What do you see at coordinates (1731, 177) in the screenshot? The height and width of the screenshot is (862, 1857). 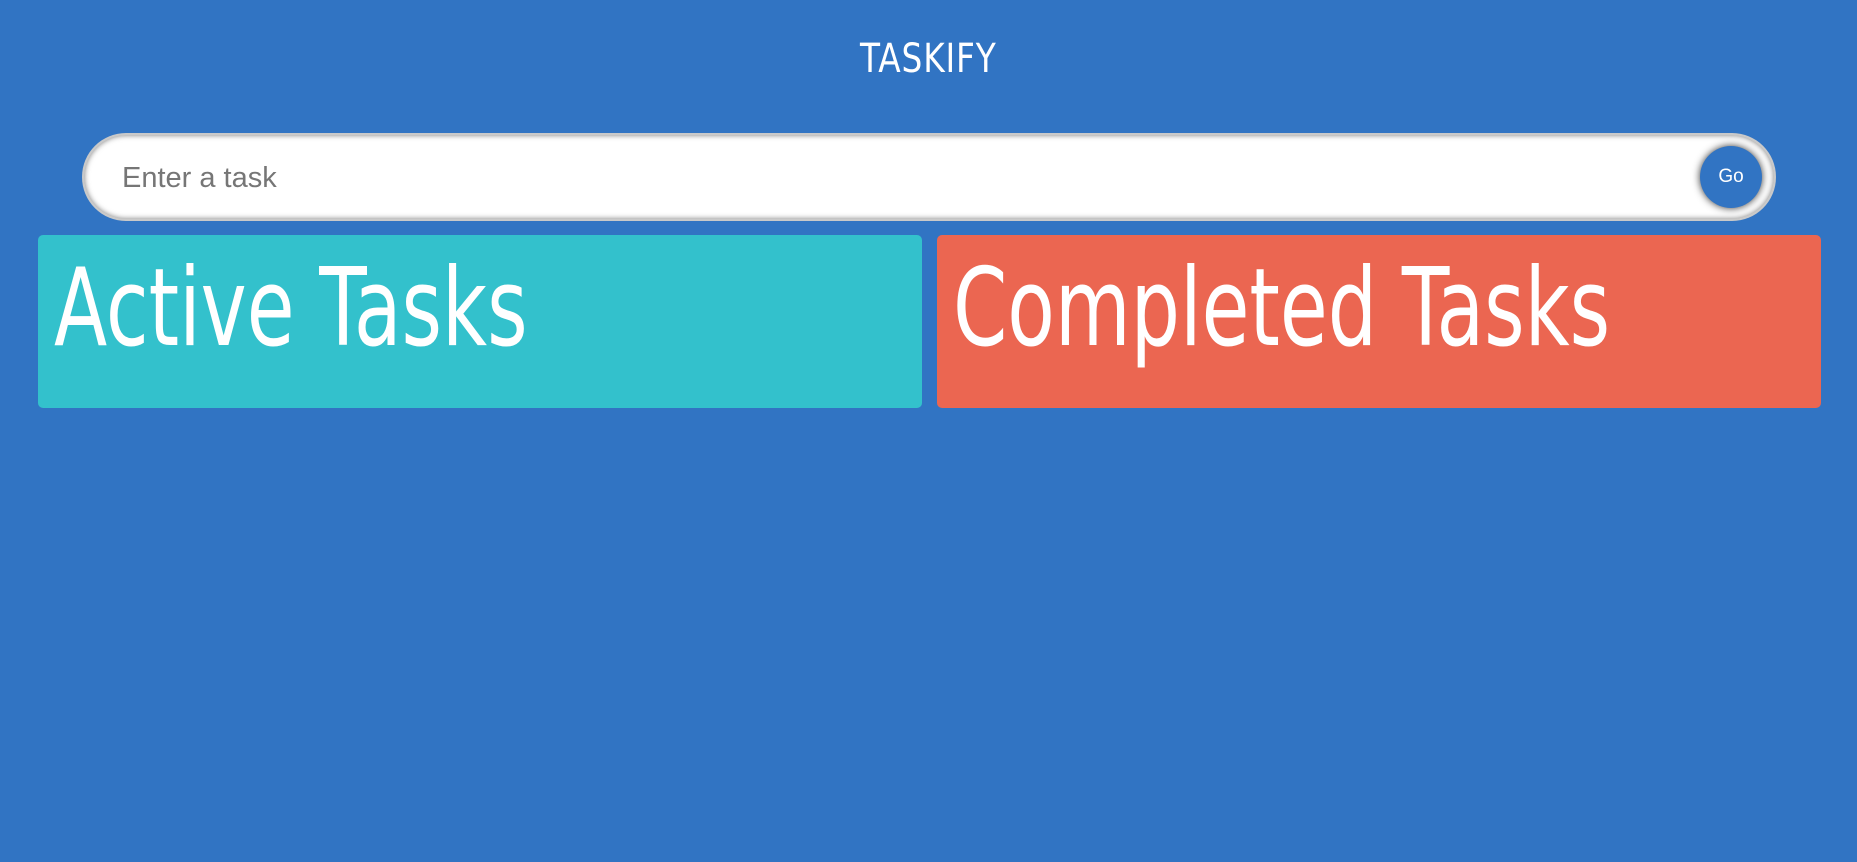 I see `go-button: Go` at bounding box center [1731, 177].